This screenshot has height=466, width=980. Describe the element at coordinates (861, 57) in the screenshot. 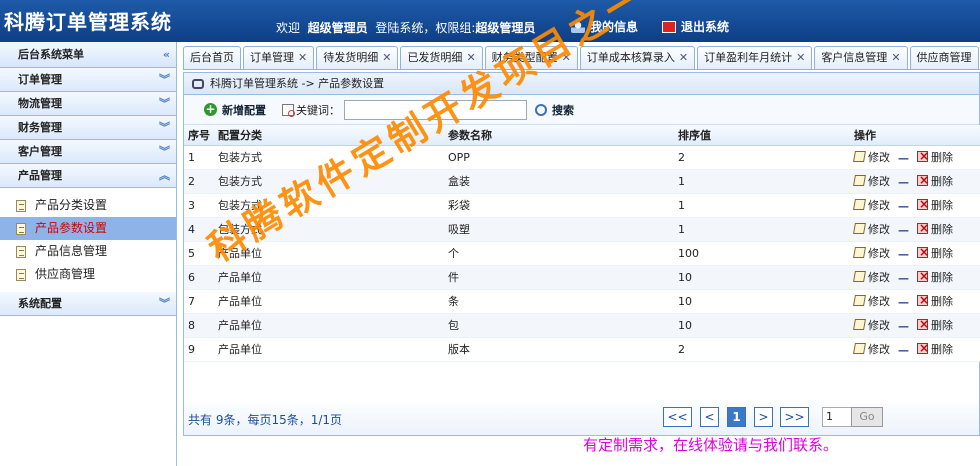

I see `tab-customers: 客户信息管理 ✕` at that location.